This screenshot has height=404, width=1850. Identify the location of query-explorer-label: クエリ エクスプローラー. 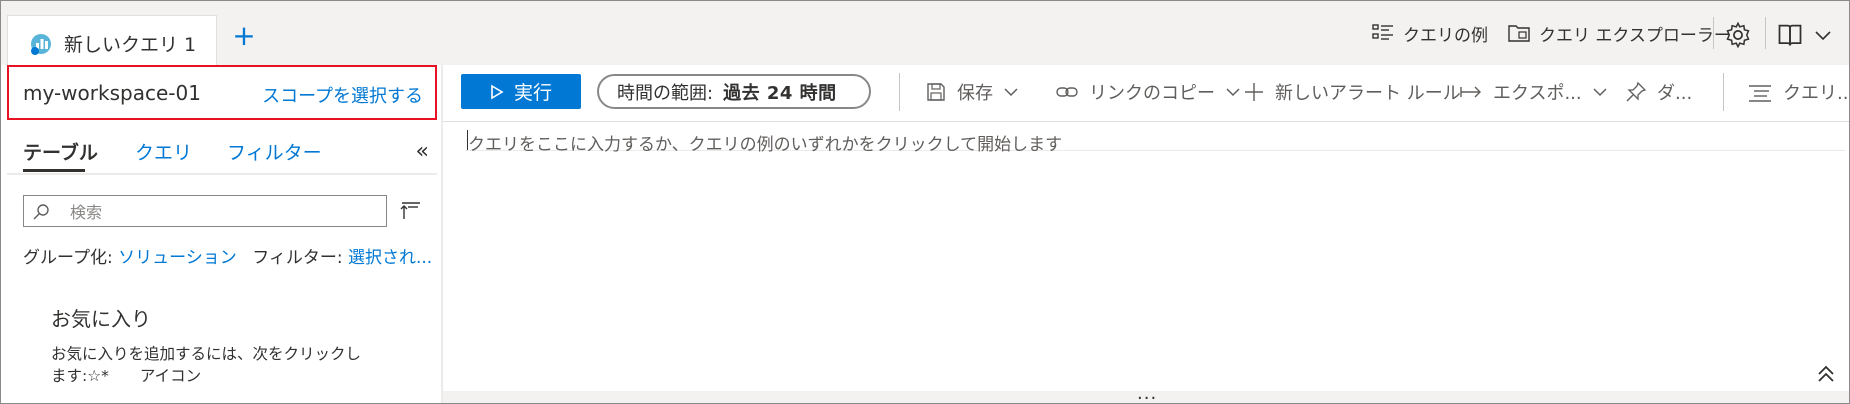
(1635, 35).